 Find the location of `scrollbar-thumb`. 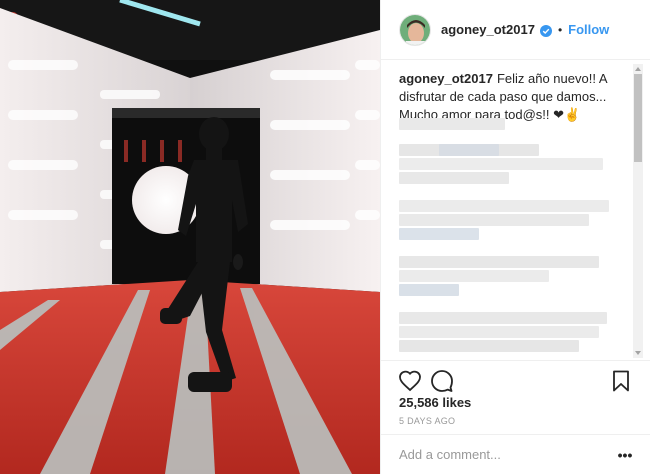

scrollbar-thumb is located at coordinates (638, 118).